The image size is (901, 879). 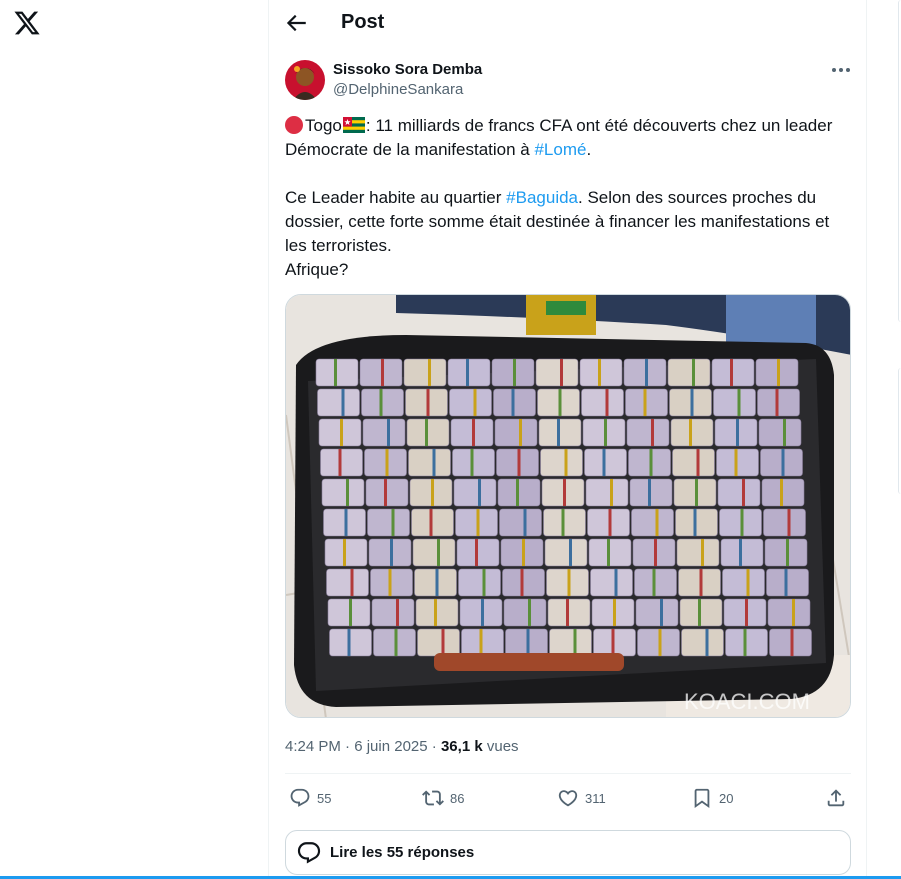 What do you see at coordinates (324, 798) in the screenshot?
I see `reply-count: 55` at bounding box center [324, 798].